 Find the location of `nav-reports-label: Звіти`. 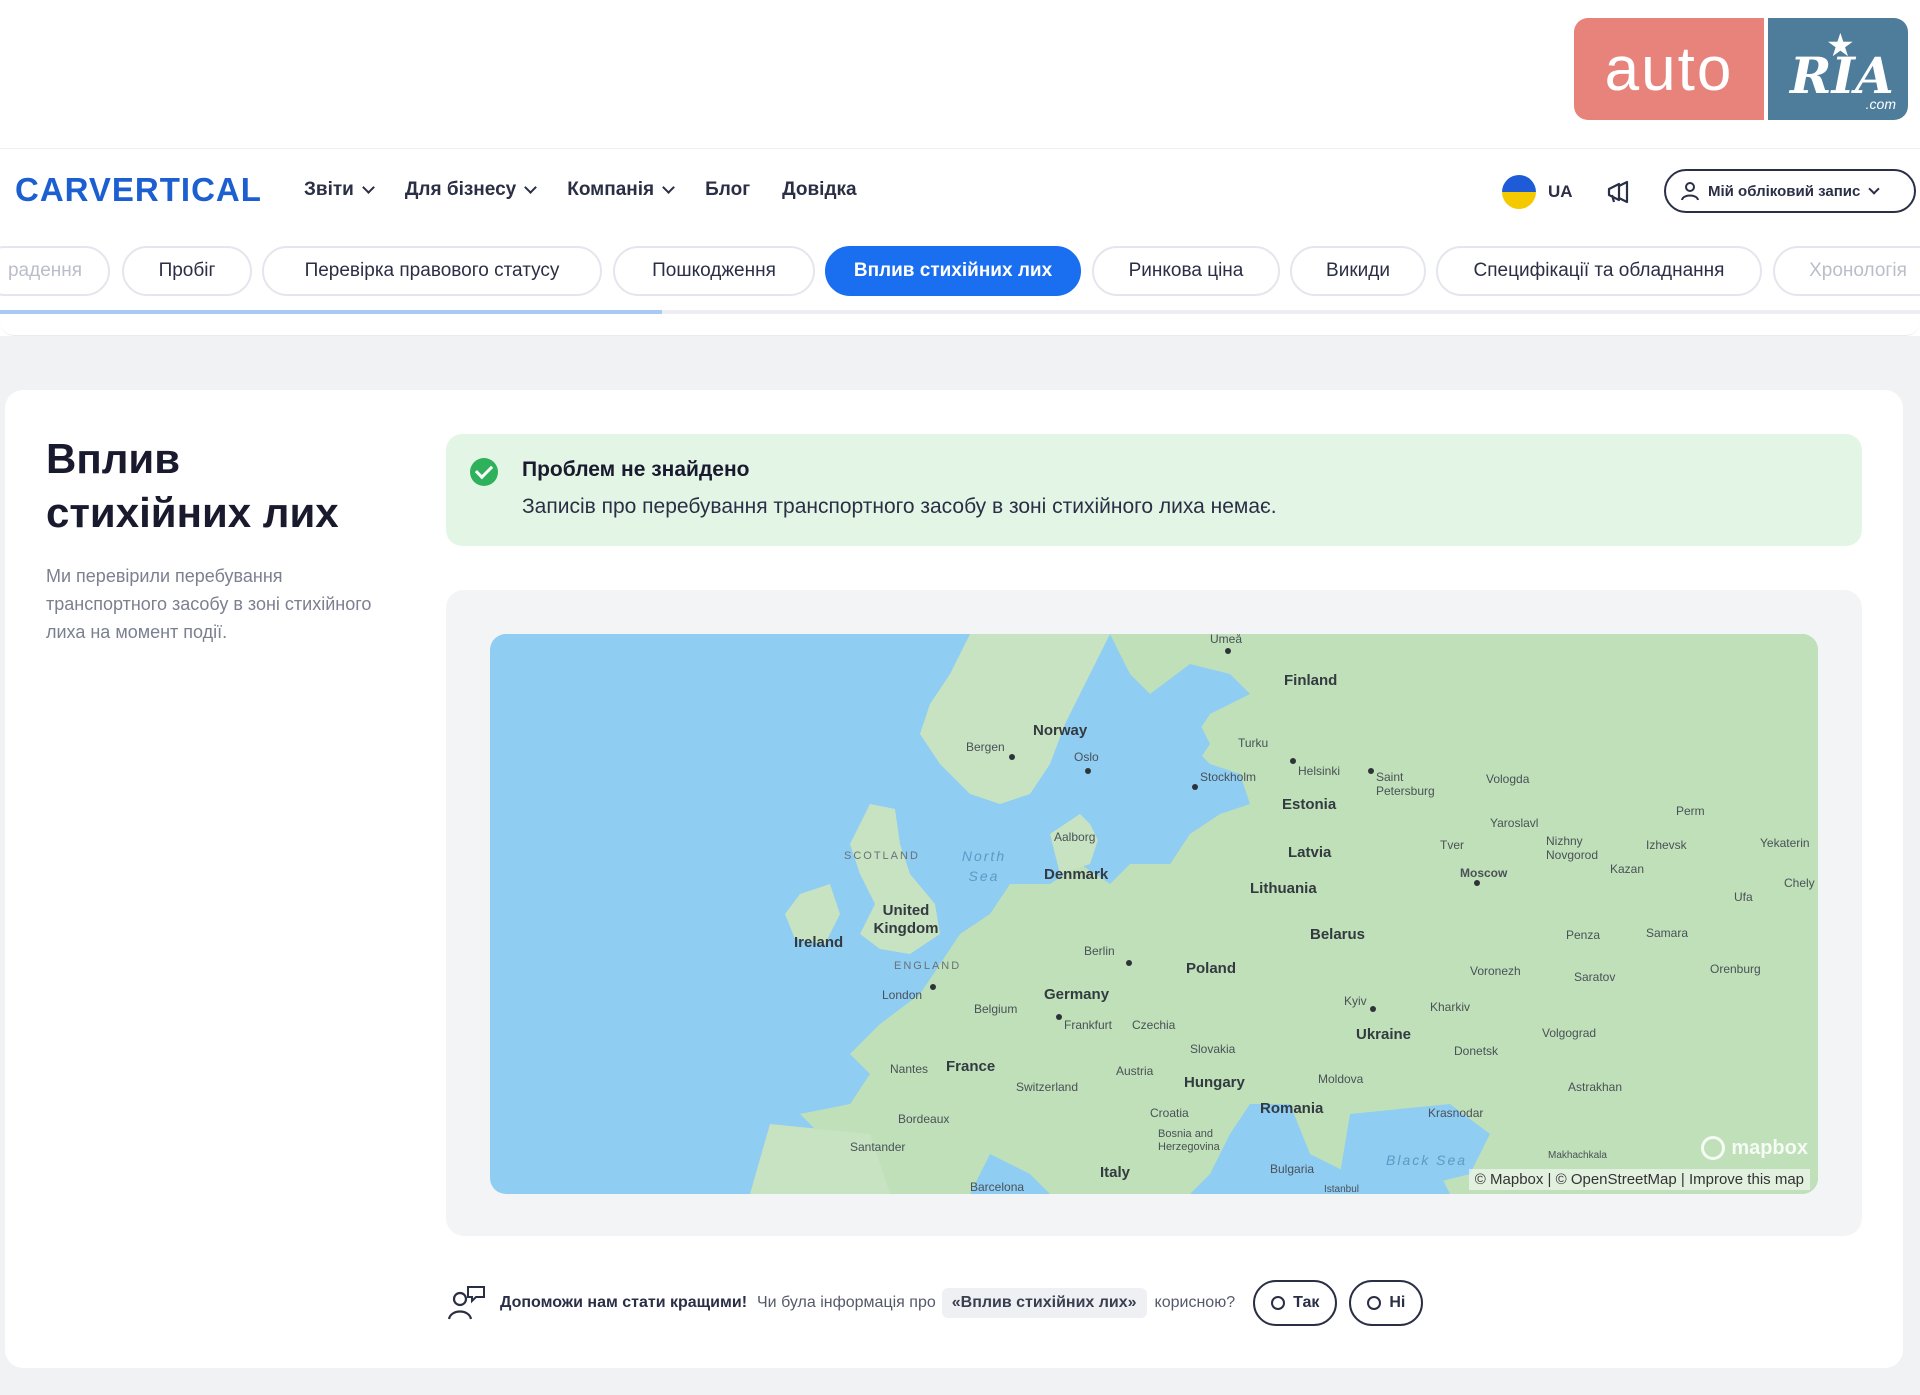

nav-reports-label: Звіти is located at coordinates (329, 189).